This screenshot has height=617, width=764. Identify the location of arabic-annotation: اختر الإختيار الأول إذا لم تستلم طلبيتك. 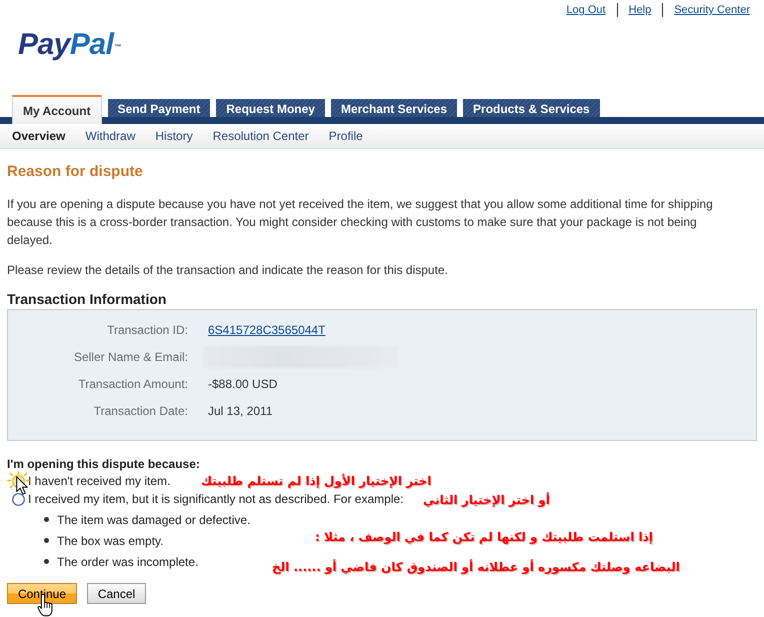
(316, 481).